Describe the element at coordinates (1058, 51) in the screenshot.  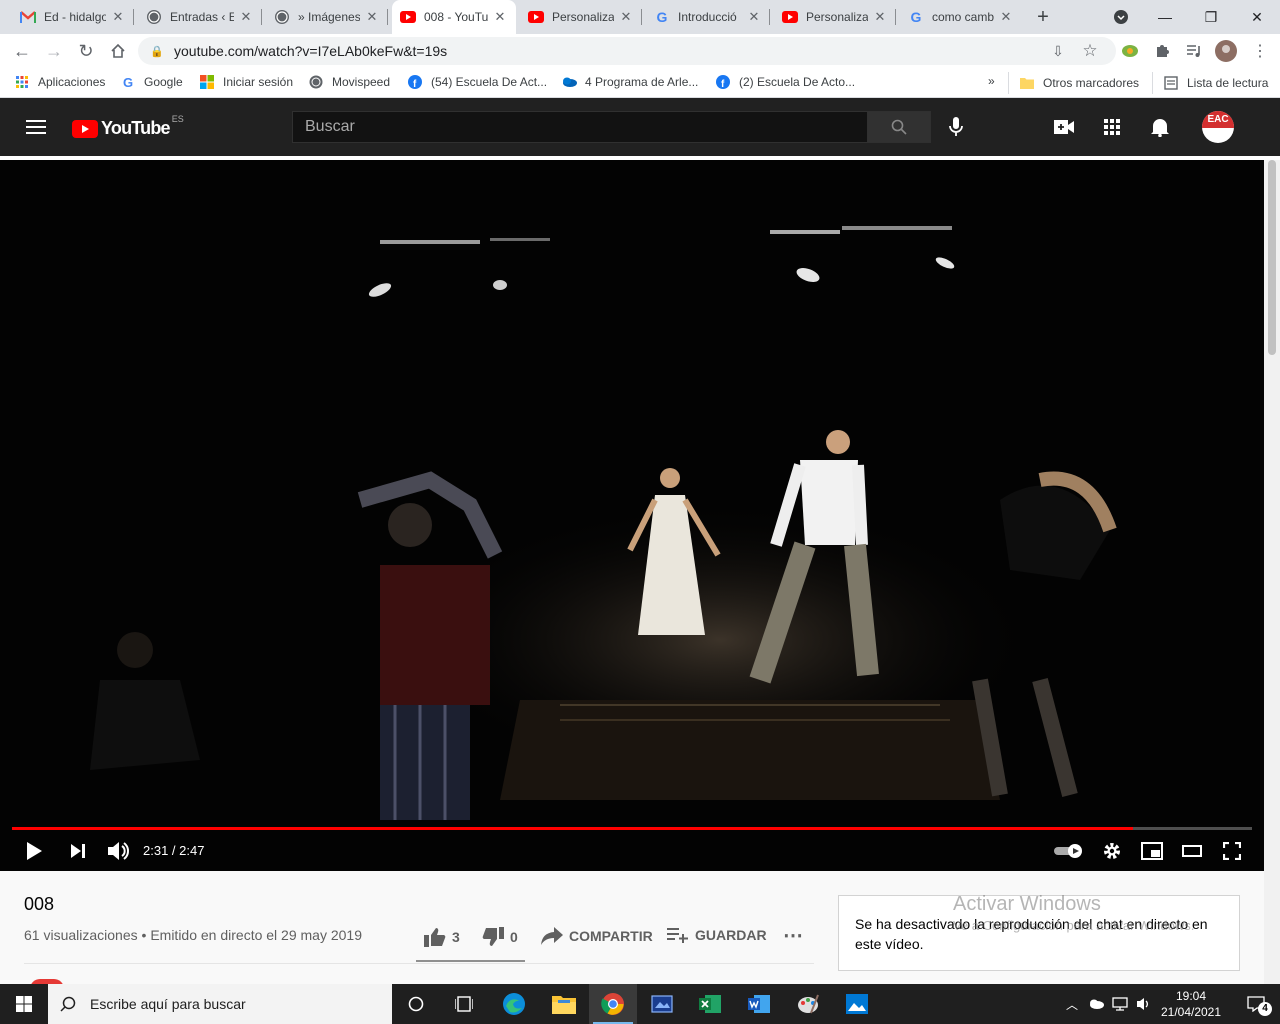
I see `install-app-icon: ⇩` at that location.